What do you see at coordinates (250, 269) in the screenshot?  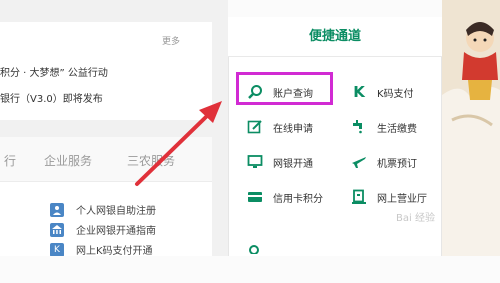 I see `footer-strip` at bounding box center [250, 269].